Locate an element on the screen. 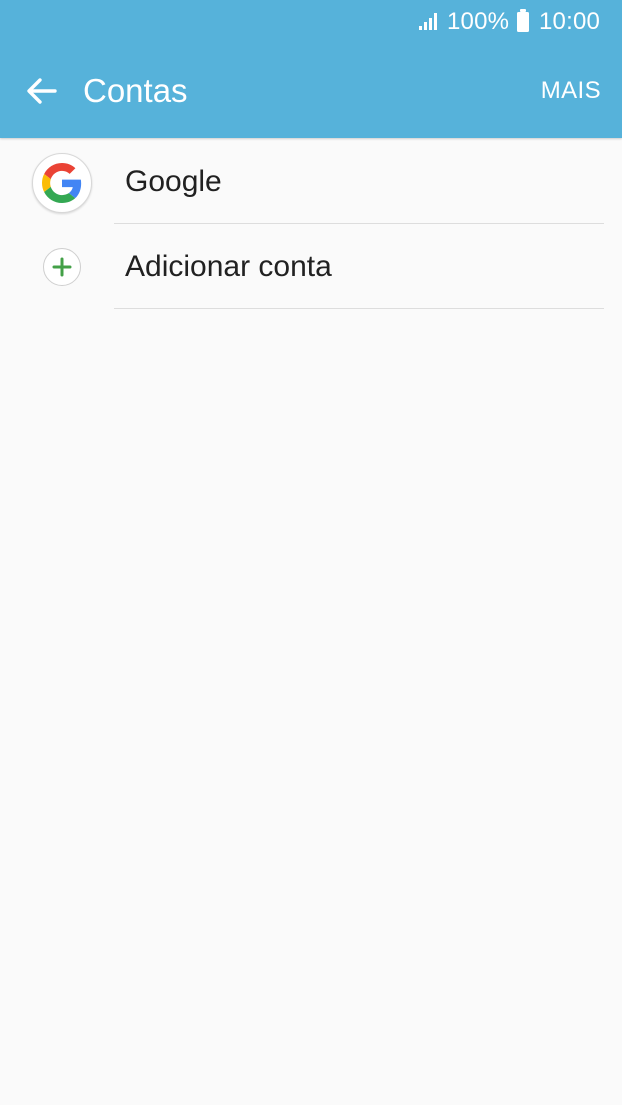 The image size is (622, 1105). account-row-google: Google is located at coordinates (311, 180).